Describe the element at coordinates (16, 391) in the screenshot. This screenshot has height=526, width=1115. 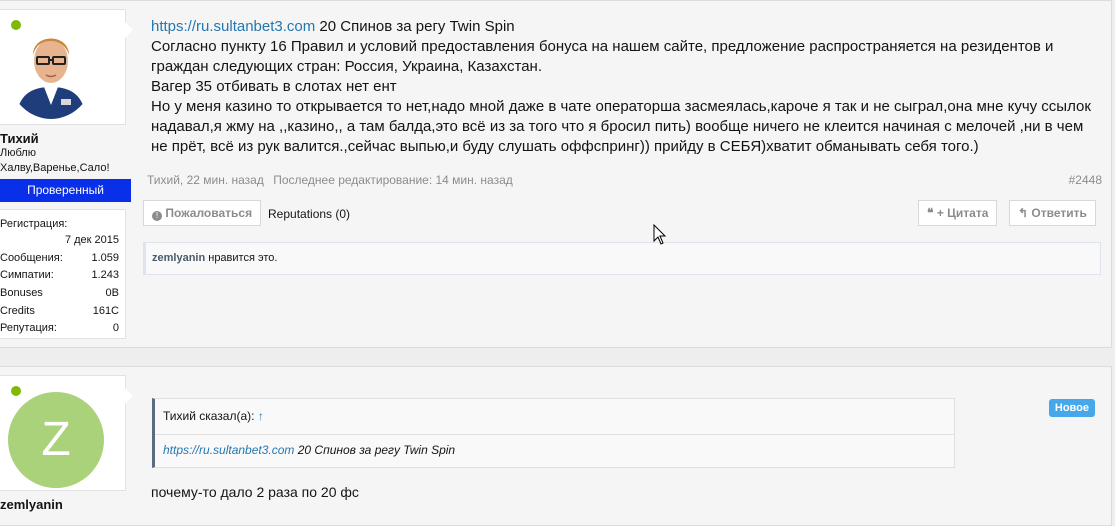
I see `online-indicator-icon` at that location.